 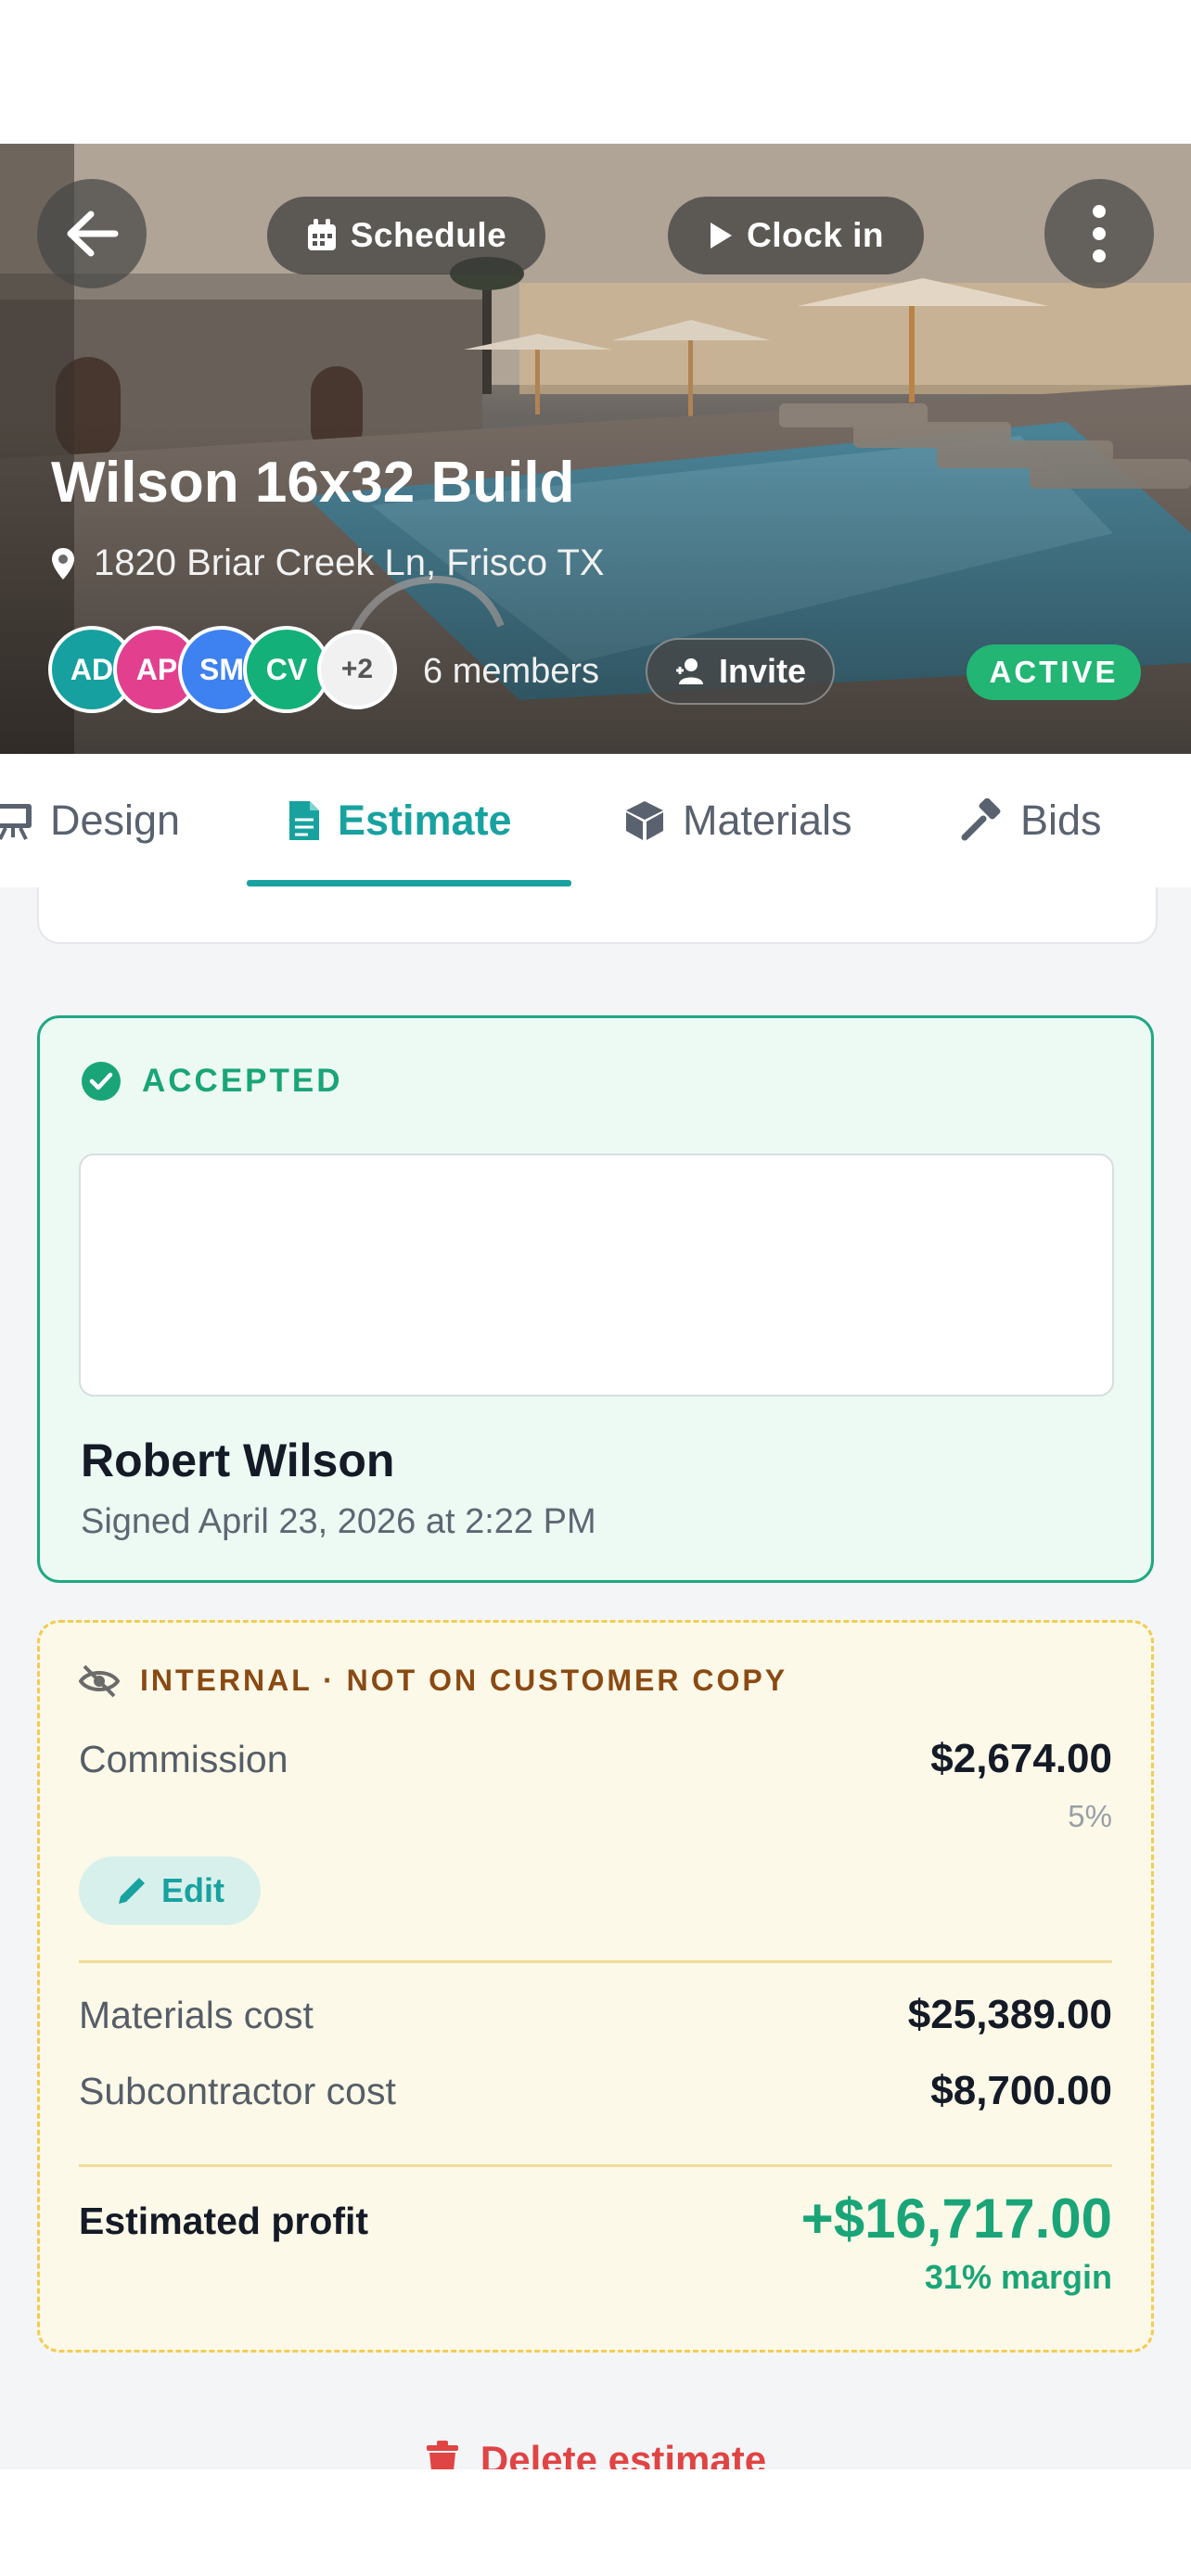 I want to click on subcontractor-cost-value: $8,700.00, so click(x=1021, y=2090).